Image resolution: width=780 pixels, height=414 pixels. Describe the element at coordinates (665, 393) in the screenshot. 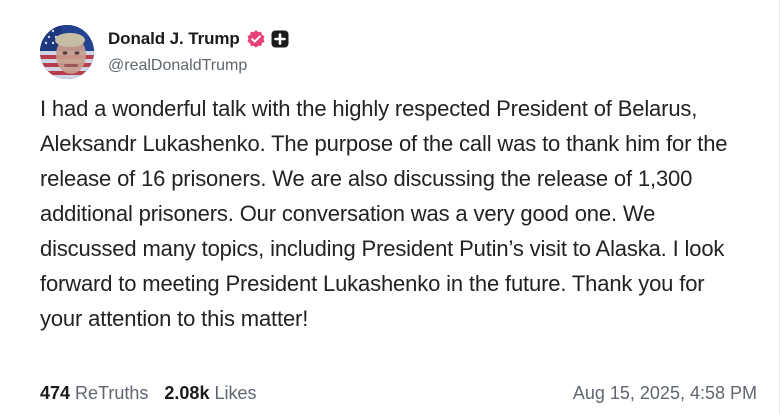

I see `post-timestamp: Aug 15, 2025, 4:58 PM` at that location.